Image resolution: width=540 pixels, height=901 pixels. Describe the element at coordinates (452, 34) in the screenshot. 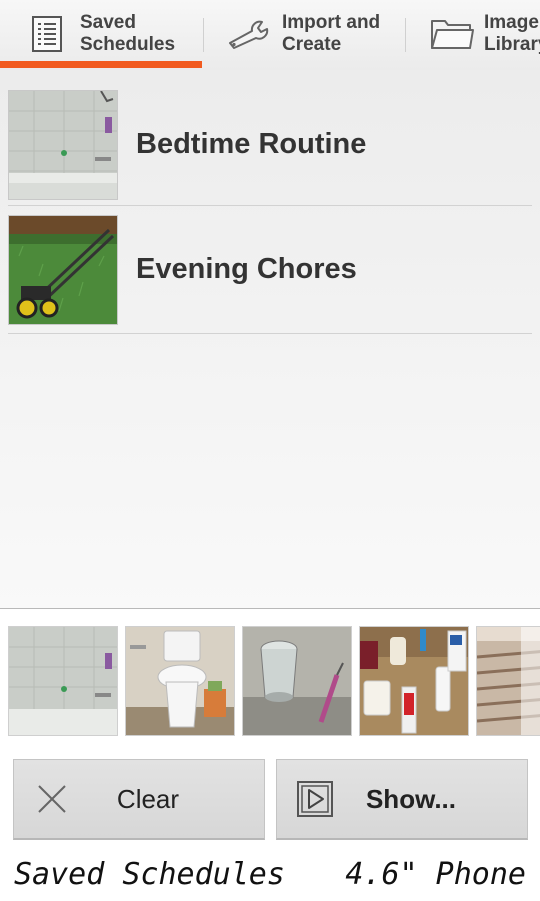

I see `folder-icon` at that location.